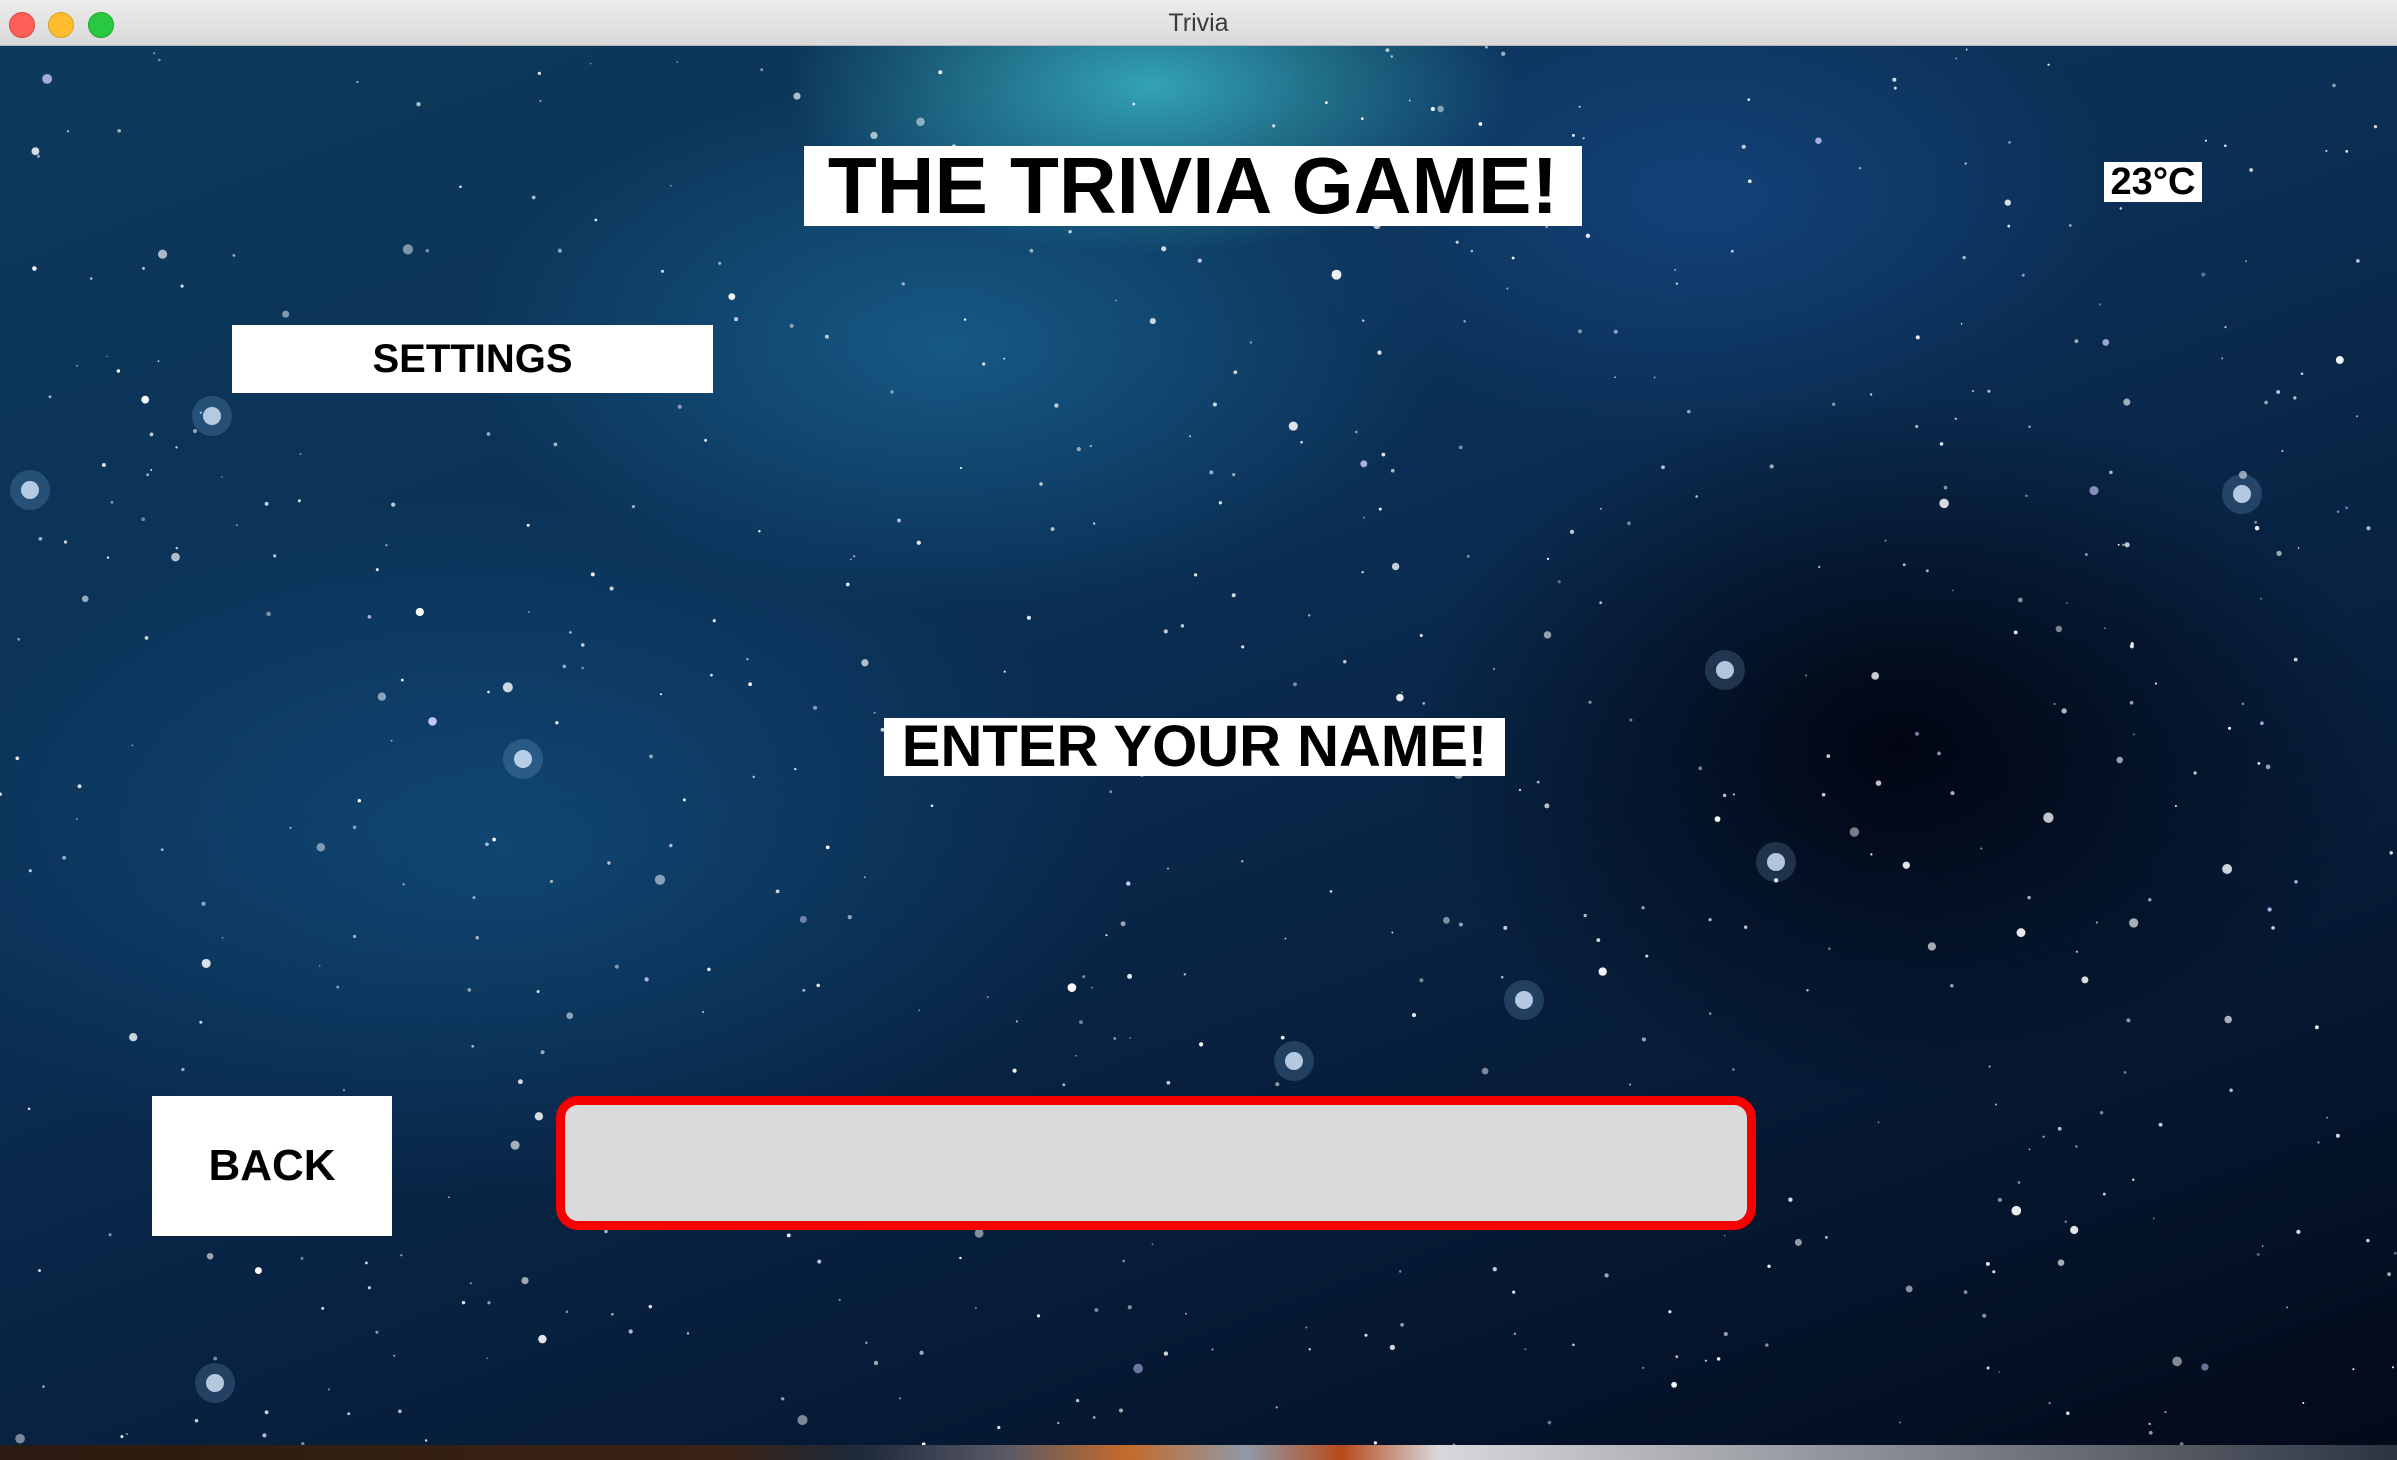 The width and height of the screenshot is (2397, 1460). What do you see at coordinates (1194, 747) in the screenshot?
I see `enter-name-prompt: ENTER YOUR NAME!` at bounding box center [1194, 747].